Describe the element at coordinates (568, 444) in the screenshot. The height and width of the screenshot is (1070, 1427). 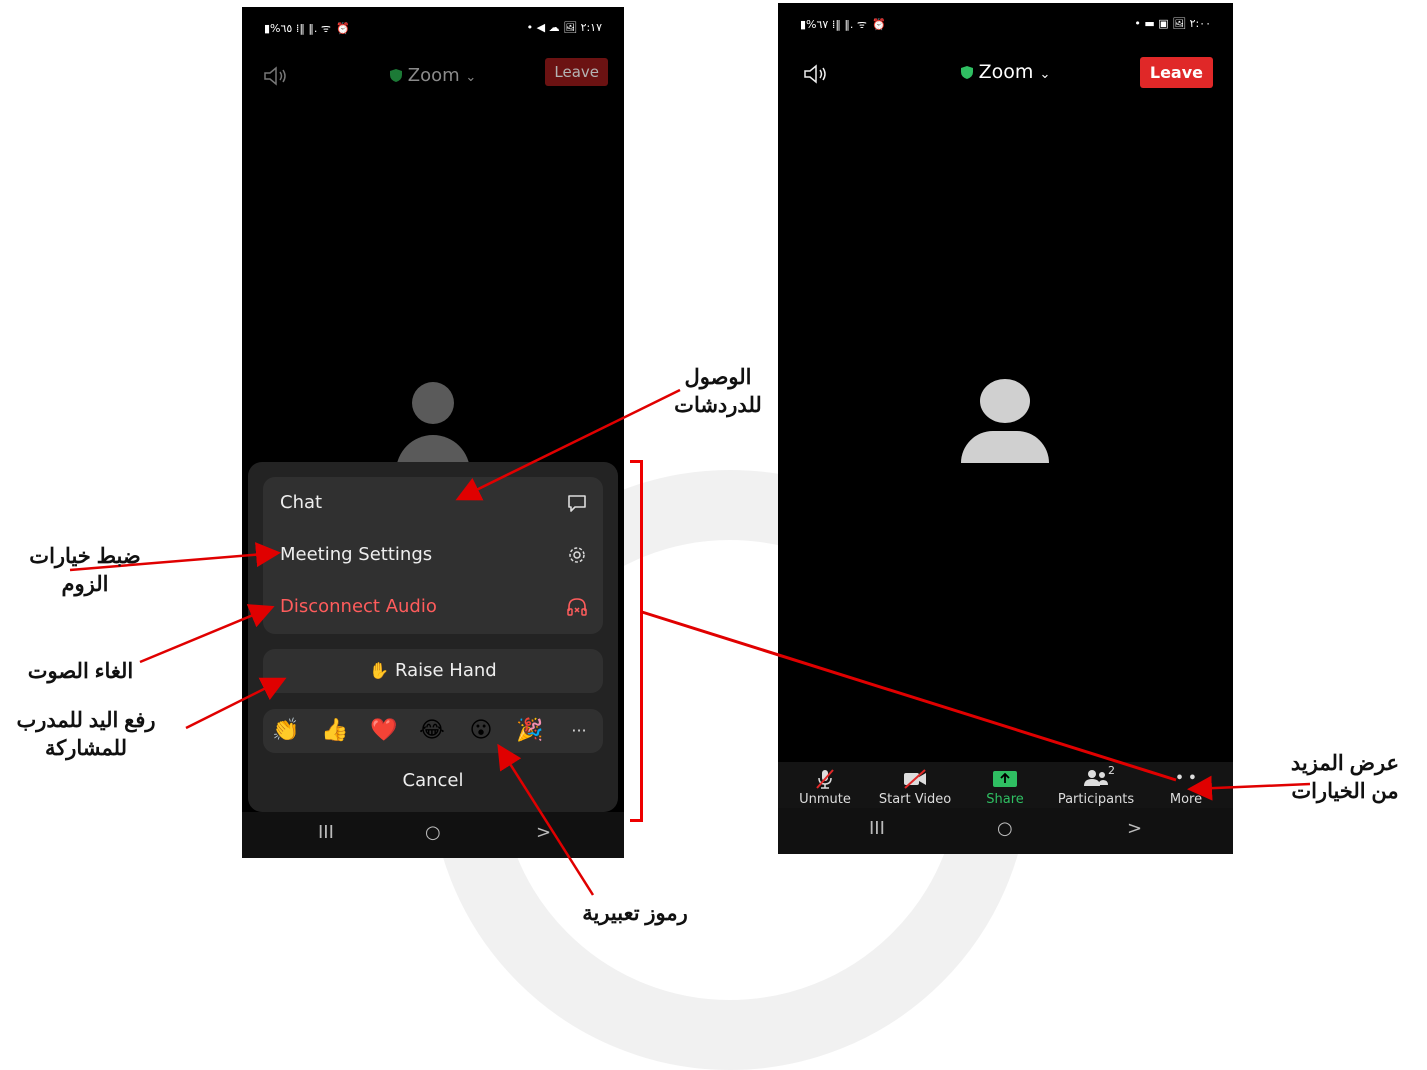
I see `chat-arrow` at that location.